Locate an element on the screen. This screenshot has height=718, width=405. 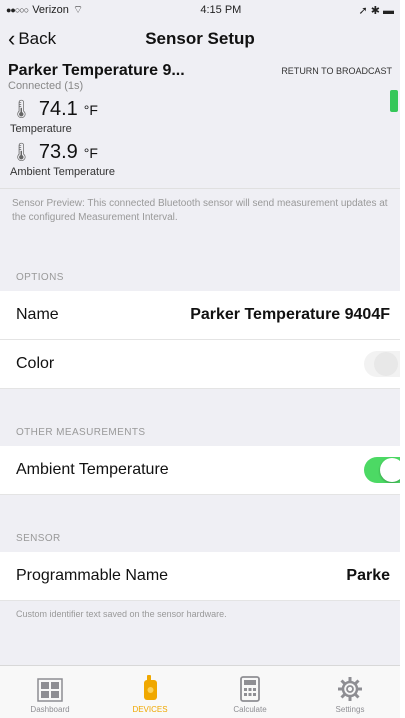
color-toggle is located at coordinates (382, 364).